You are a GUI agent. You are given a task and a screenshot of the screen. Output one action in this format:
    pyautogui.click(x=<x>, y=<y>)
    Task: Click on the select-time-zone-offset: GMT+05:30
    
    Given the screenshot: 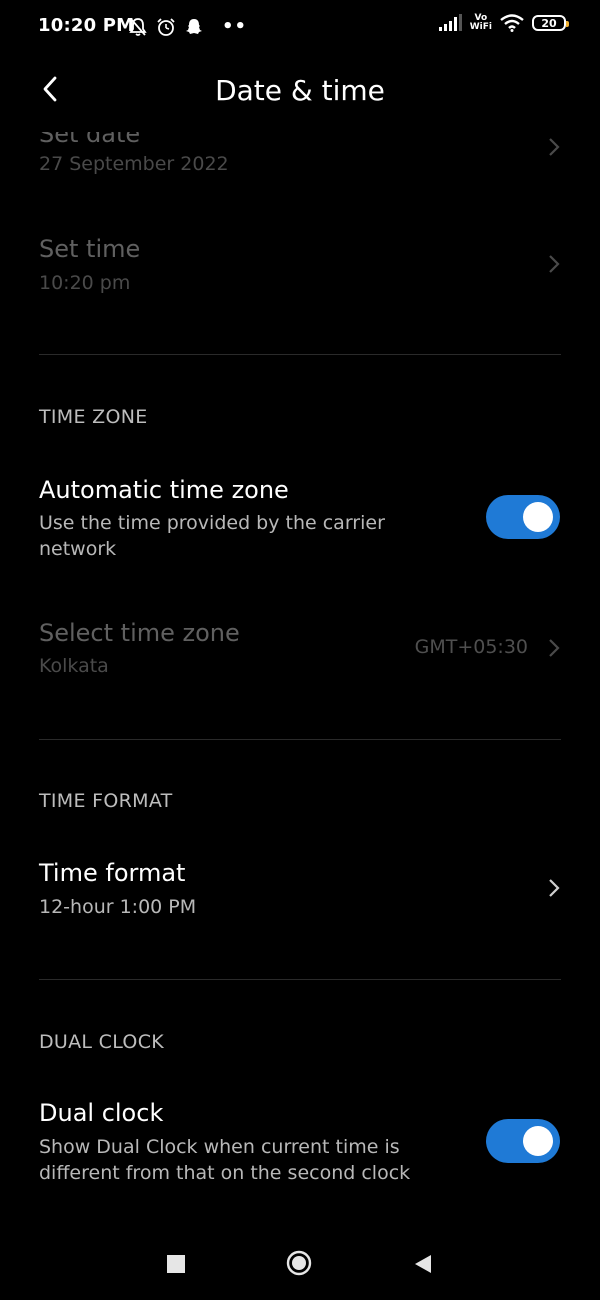 What is the action you would take?
    pyautogui.click(x=471, y=647)
    